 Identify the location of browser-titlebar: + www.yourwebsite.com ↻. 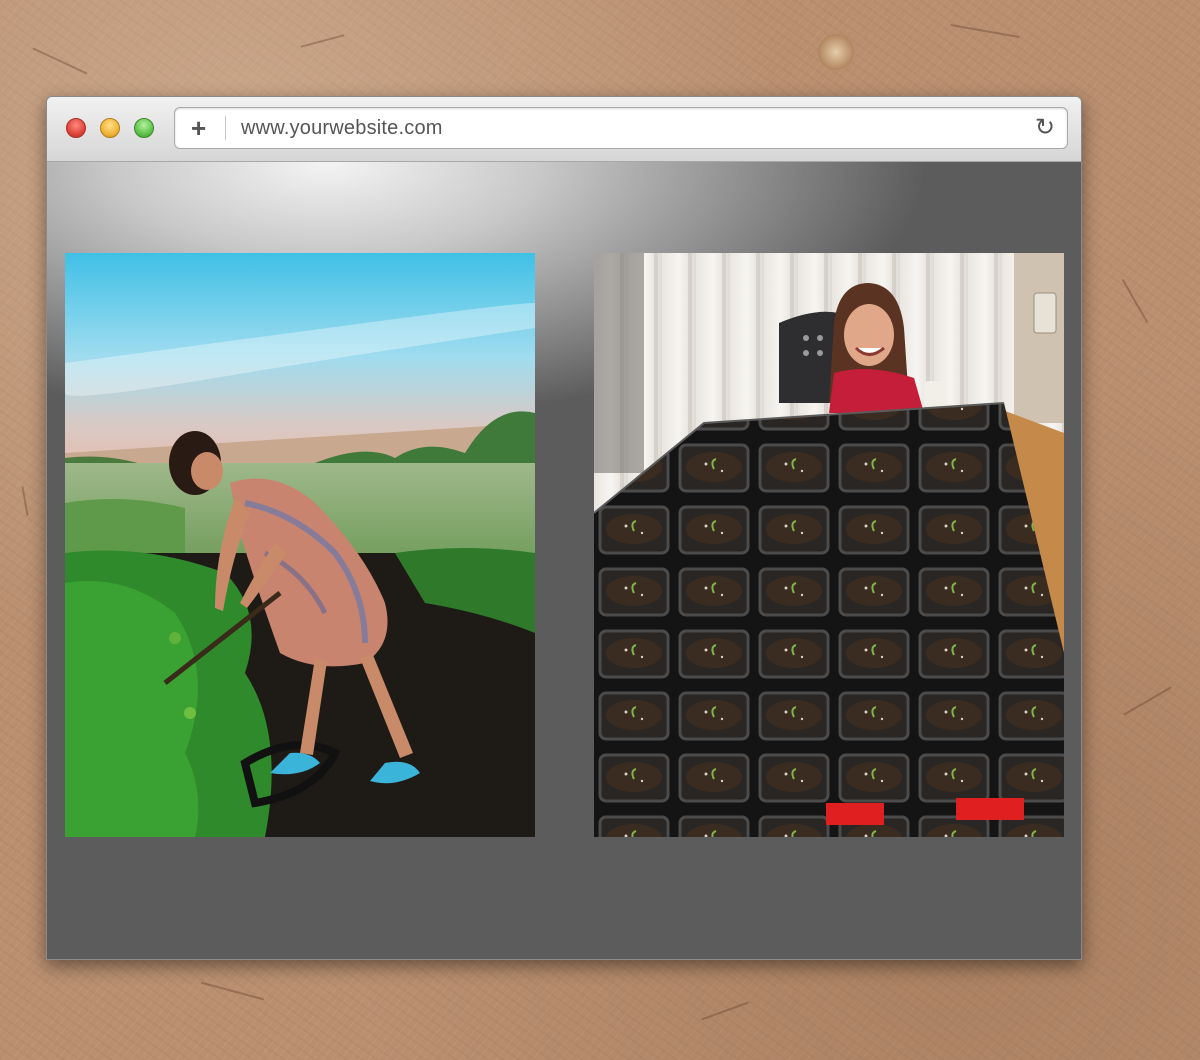
(564, 129).